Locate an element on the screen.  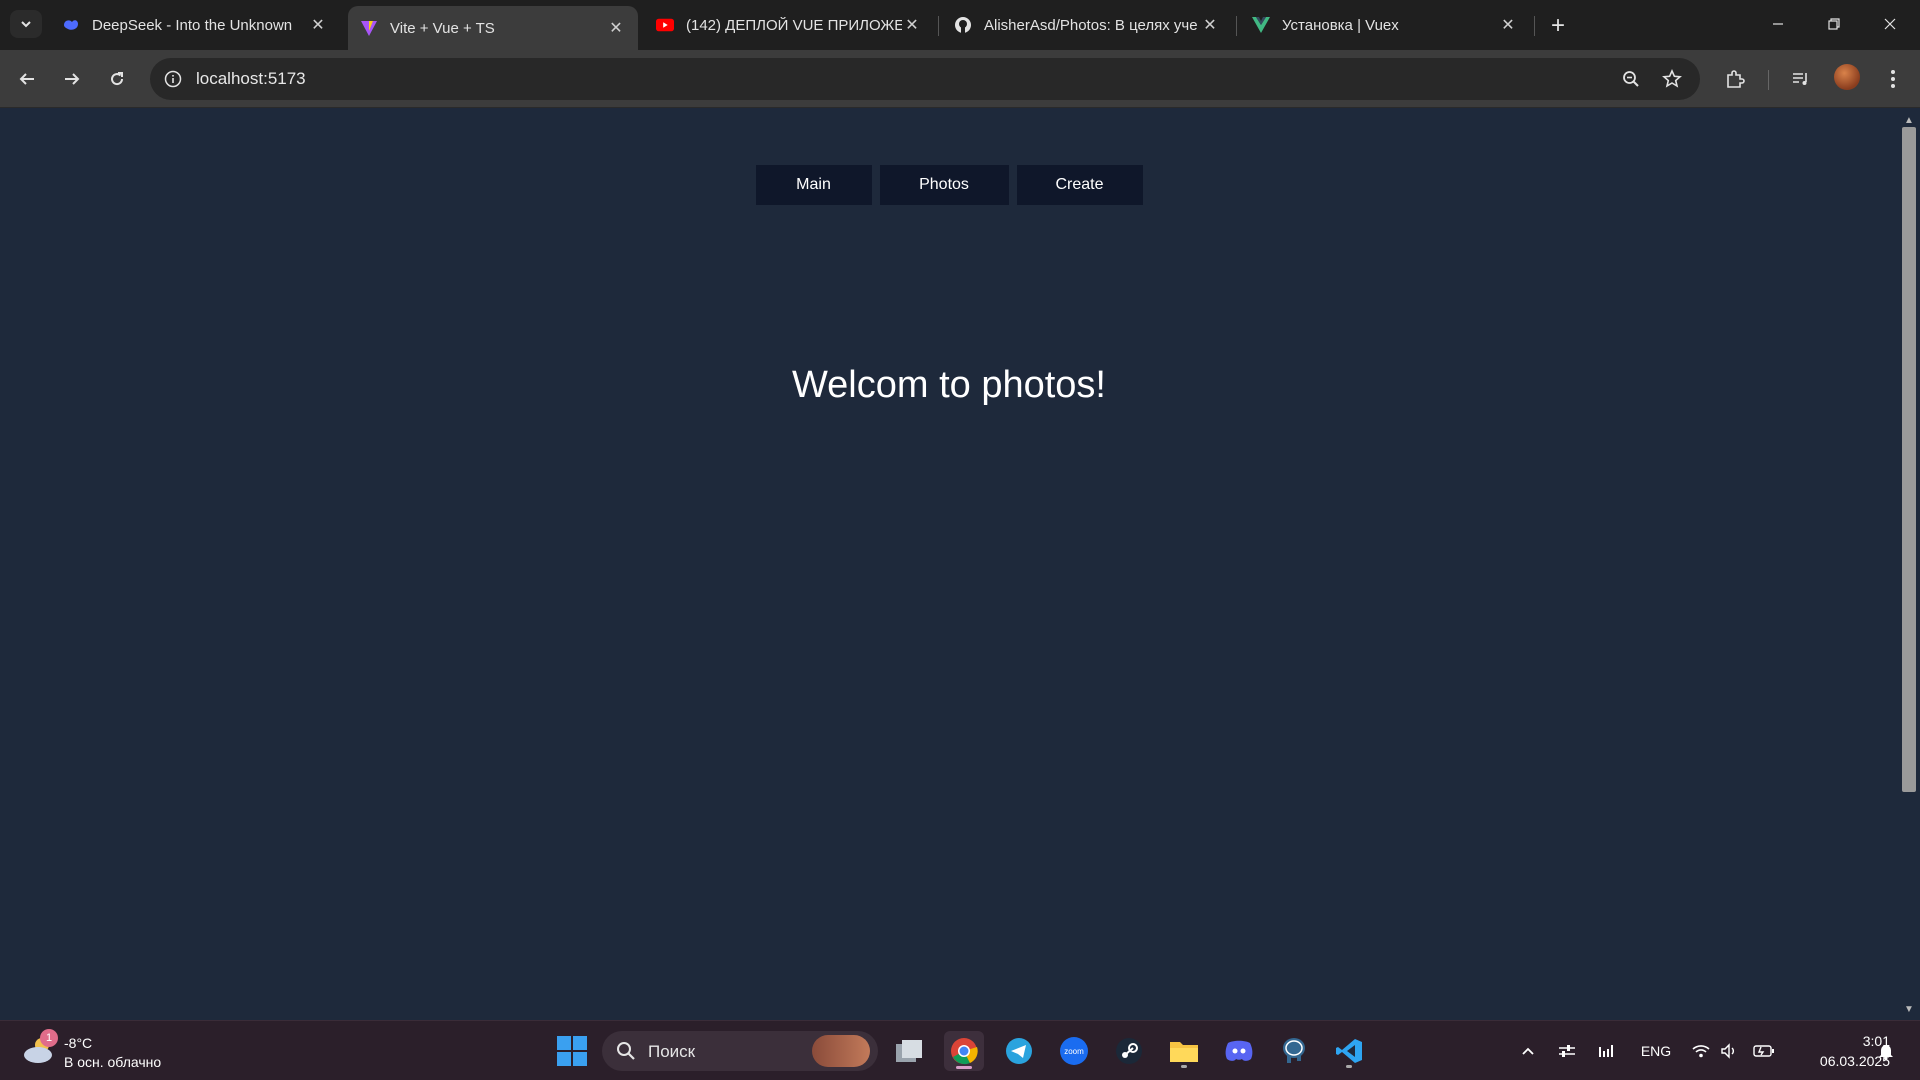
tray-audio-meter-icon is located at coordinates (1607, 1051).